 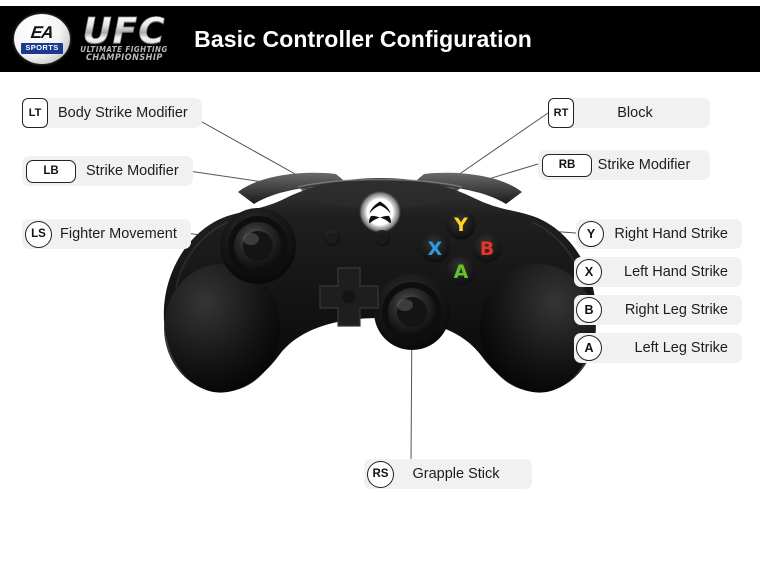 I want to click on callout-label-rt: Block, so click(x=635, y=112).